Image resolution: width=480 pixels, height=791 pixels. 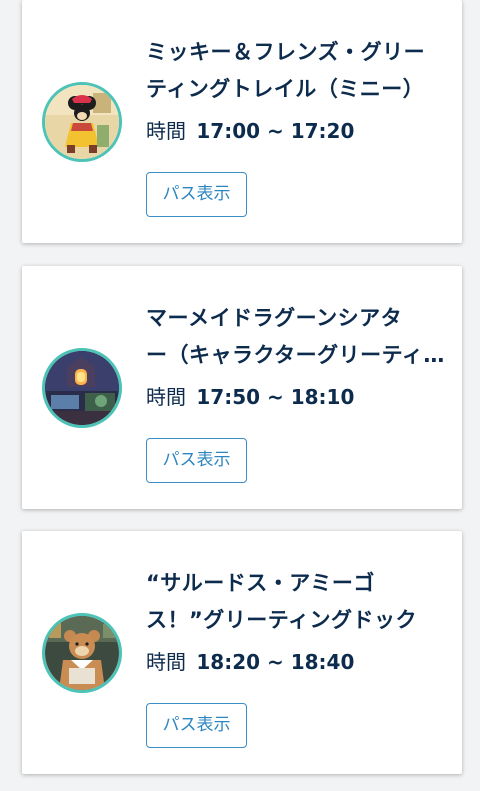 I want to click on time-row: 時間 17:00 ~ 17:20, so click(x=250, y=131).